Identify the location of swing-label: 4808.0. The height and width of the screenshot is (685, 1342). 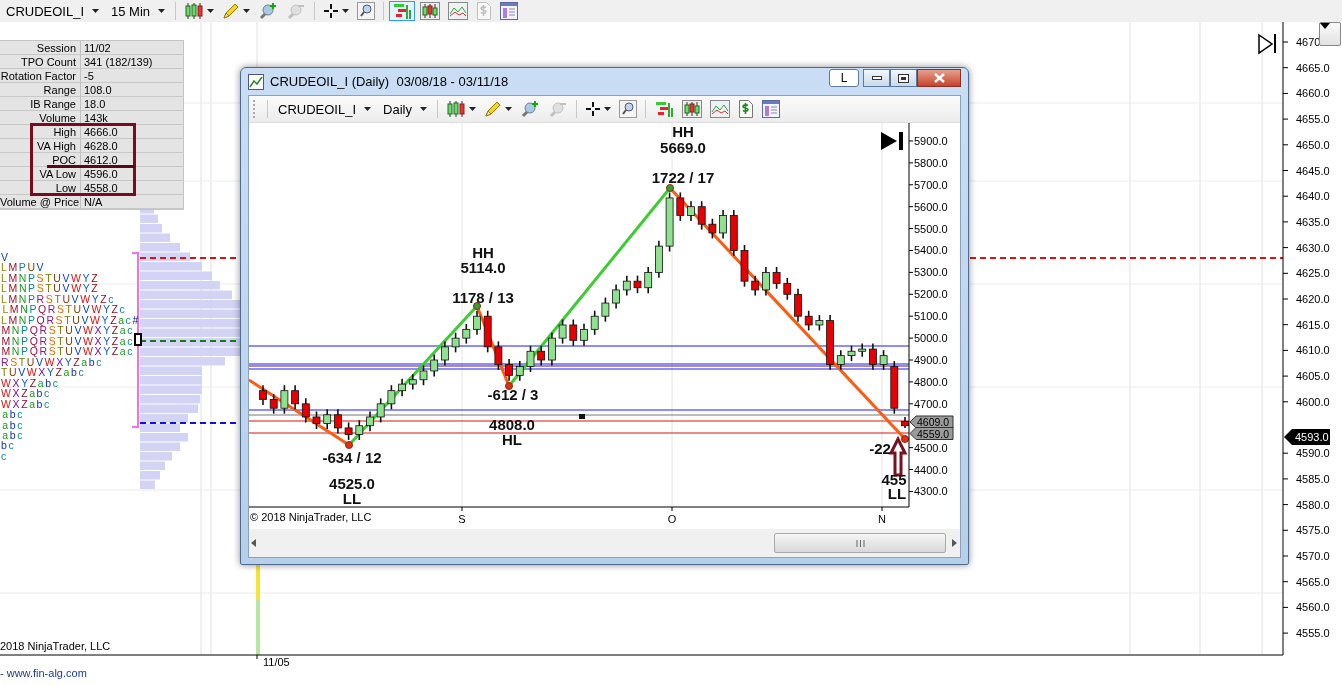
(512, 424).